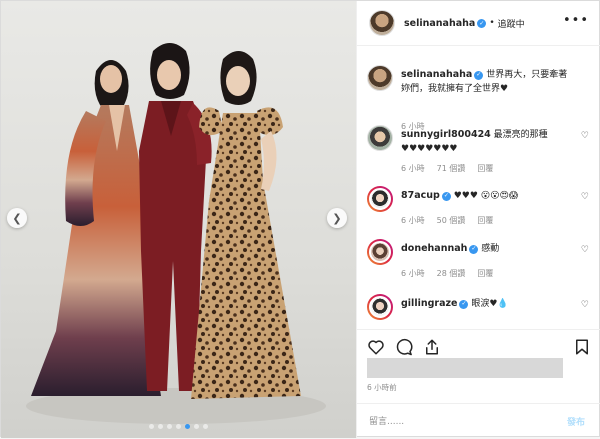 The height and width of the screenshot is (439, 600). Describe the element at coordinates (434, 248) in the screenshot. I see `comment-username: donehannah` at that location.